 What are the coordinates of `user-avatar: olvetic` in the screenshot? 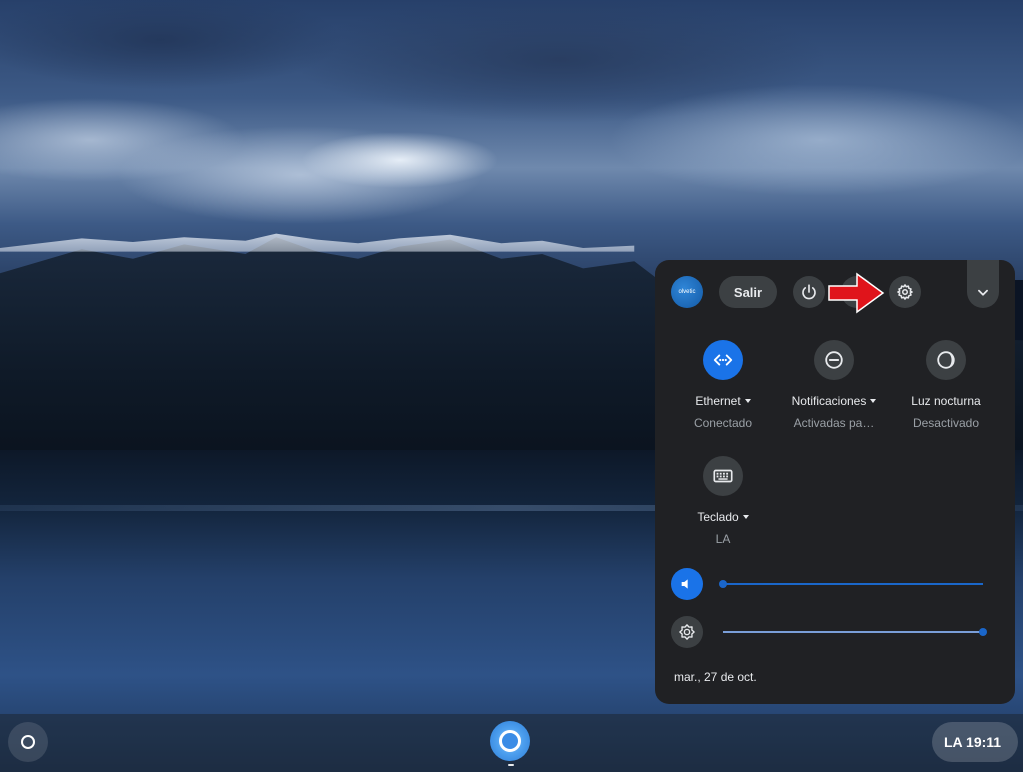 It's located at (687, 292).